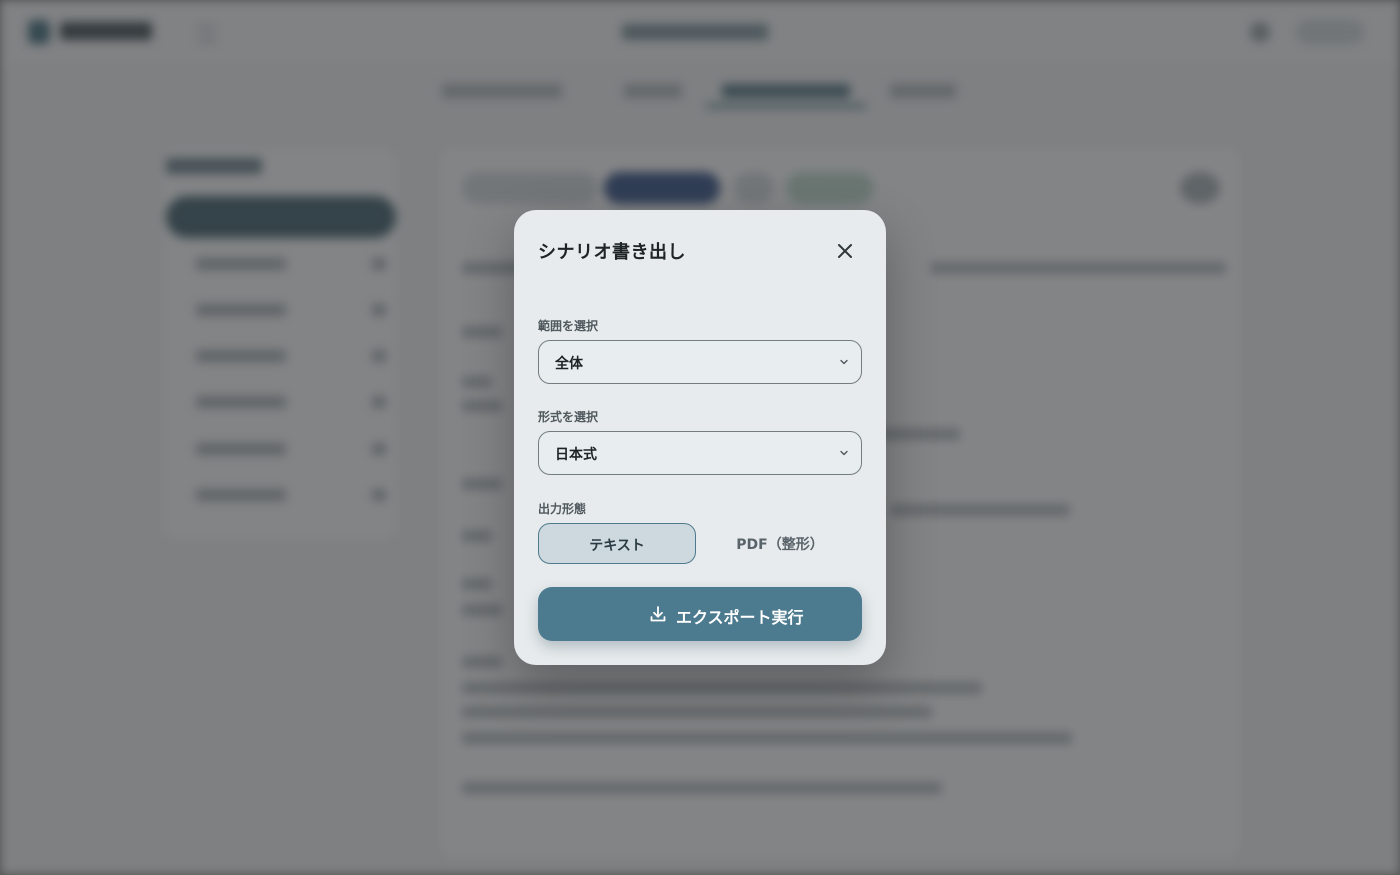 The image size is (1400, 875). Describe the element at coordinates (562, 509) in the screenshot. I see `output-label: 出力形態` at that location.